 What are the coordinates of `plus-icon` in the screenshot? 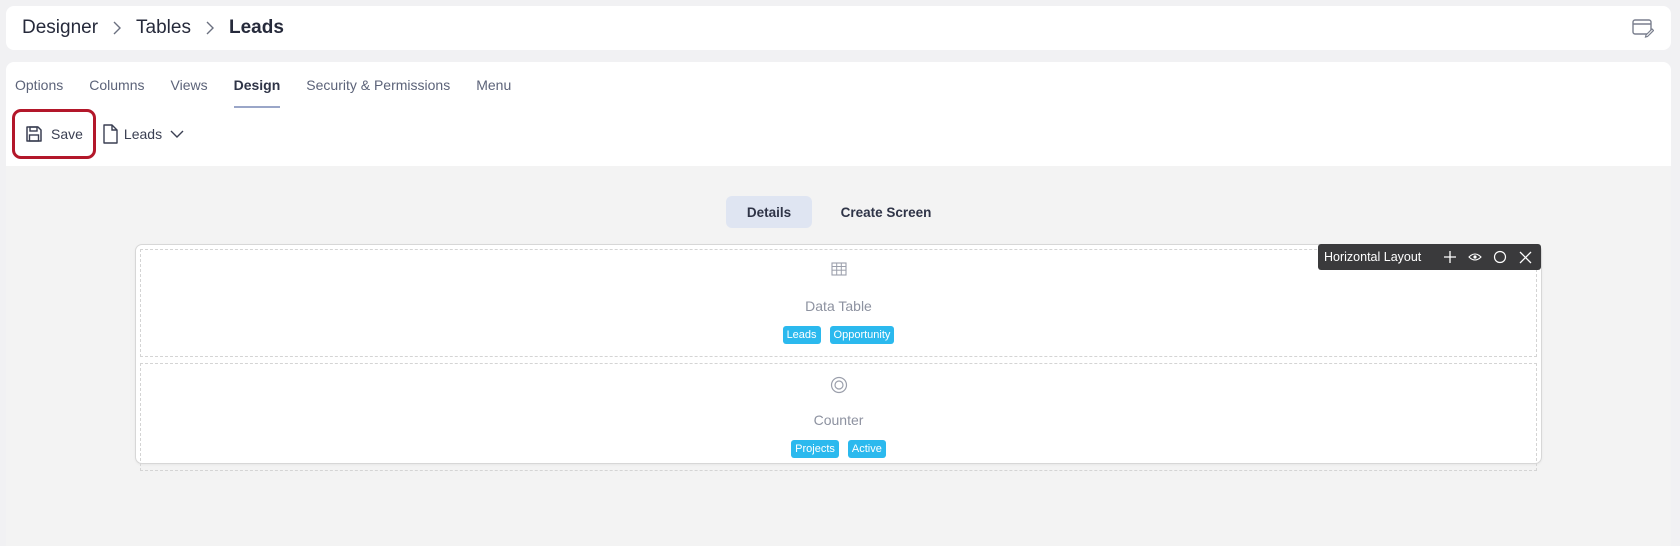 It's located at (1450, 257).